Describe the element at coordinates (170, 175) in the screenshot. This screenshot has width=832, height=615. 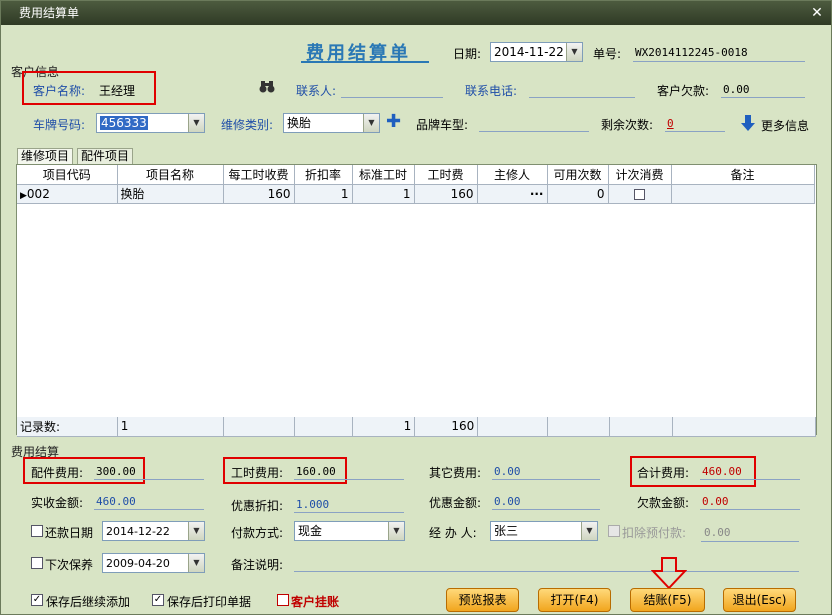
I see `col-header: 项目名称` at that location.